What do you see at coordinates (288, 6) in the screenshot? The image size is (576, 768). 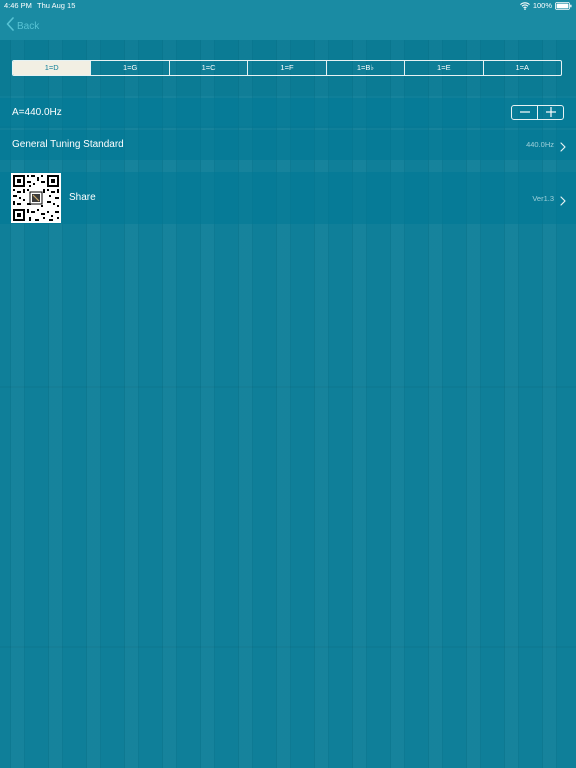 I see `status-bar: 4:46 PM Thu Aug 15 100%` at bounding box center [288, 6].